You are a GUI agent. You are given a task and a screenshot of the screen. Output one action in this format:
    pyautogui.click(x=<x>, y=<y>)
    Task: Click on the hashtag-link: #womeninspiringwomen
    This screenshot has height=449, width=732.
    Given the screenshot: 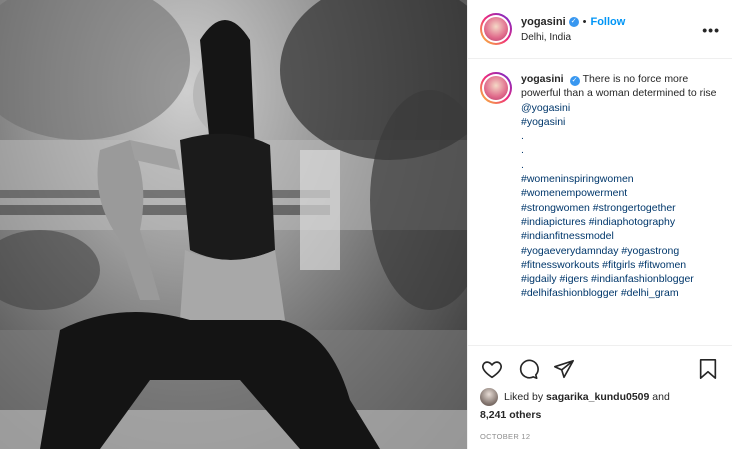 What is the action you would take?
    pyautogui.click(x=620, y=179)
    